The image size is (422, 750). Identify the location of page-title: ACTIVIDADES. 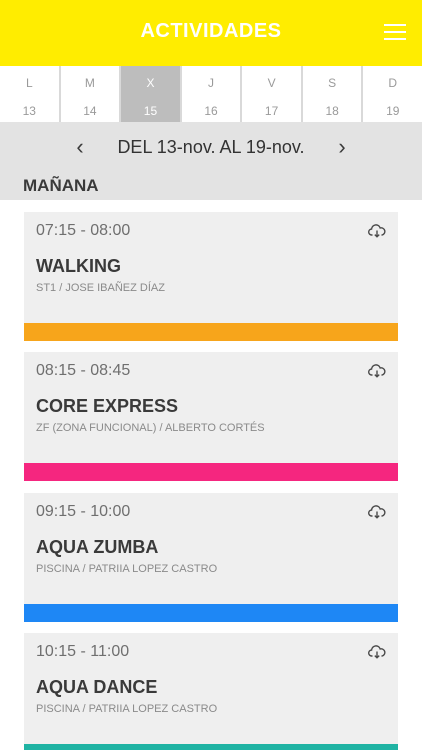
(211, 31).